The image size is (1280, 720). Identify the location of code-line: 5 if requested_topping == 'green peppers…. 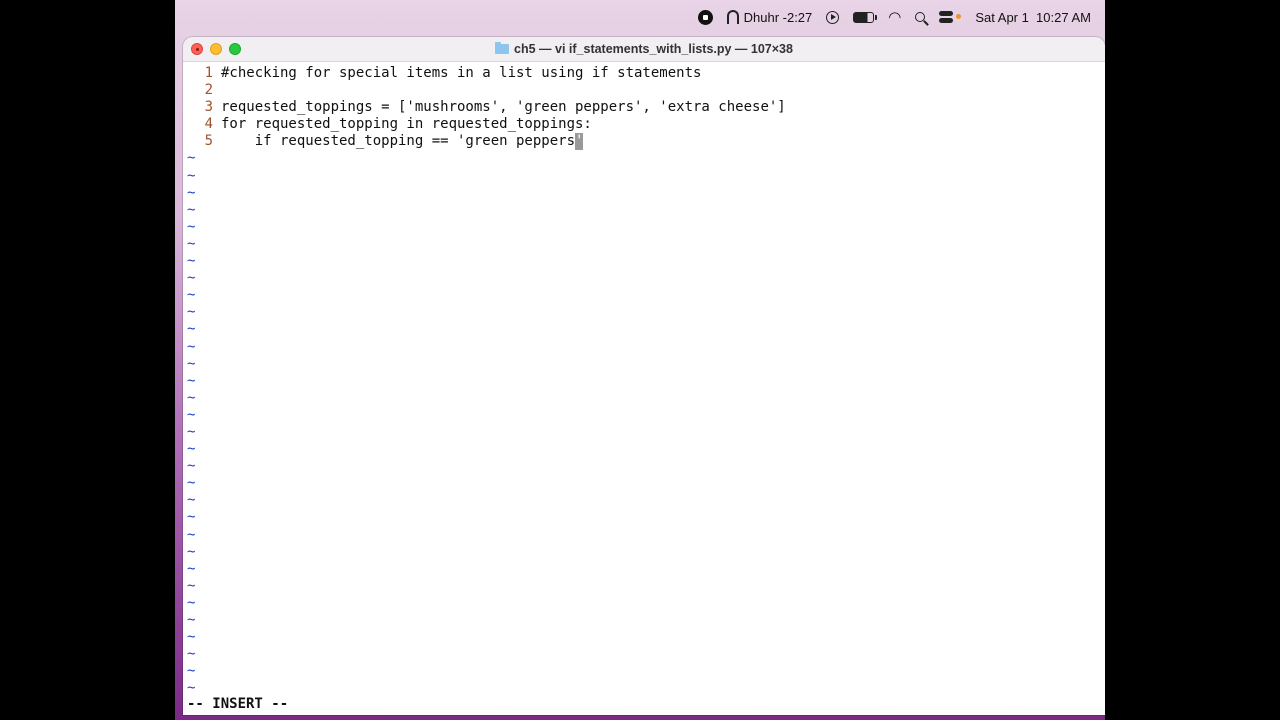
(646, 142).